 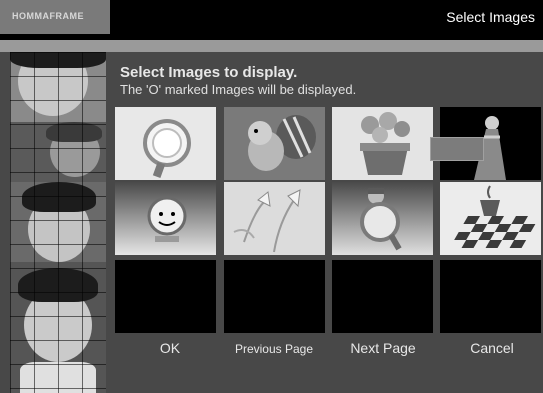 I want to click on thumbnail-girl-magnifier, so click(x=382, y=218).